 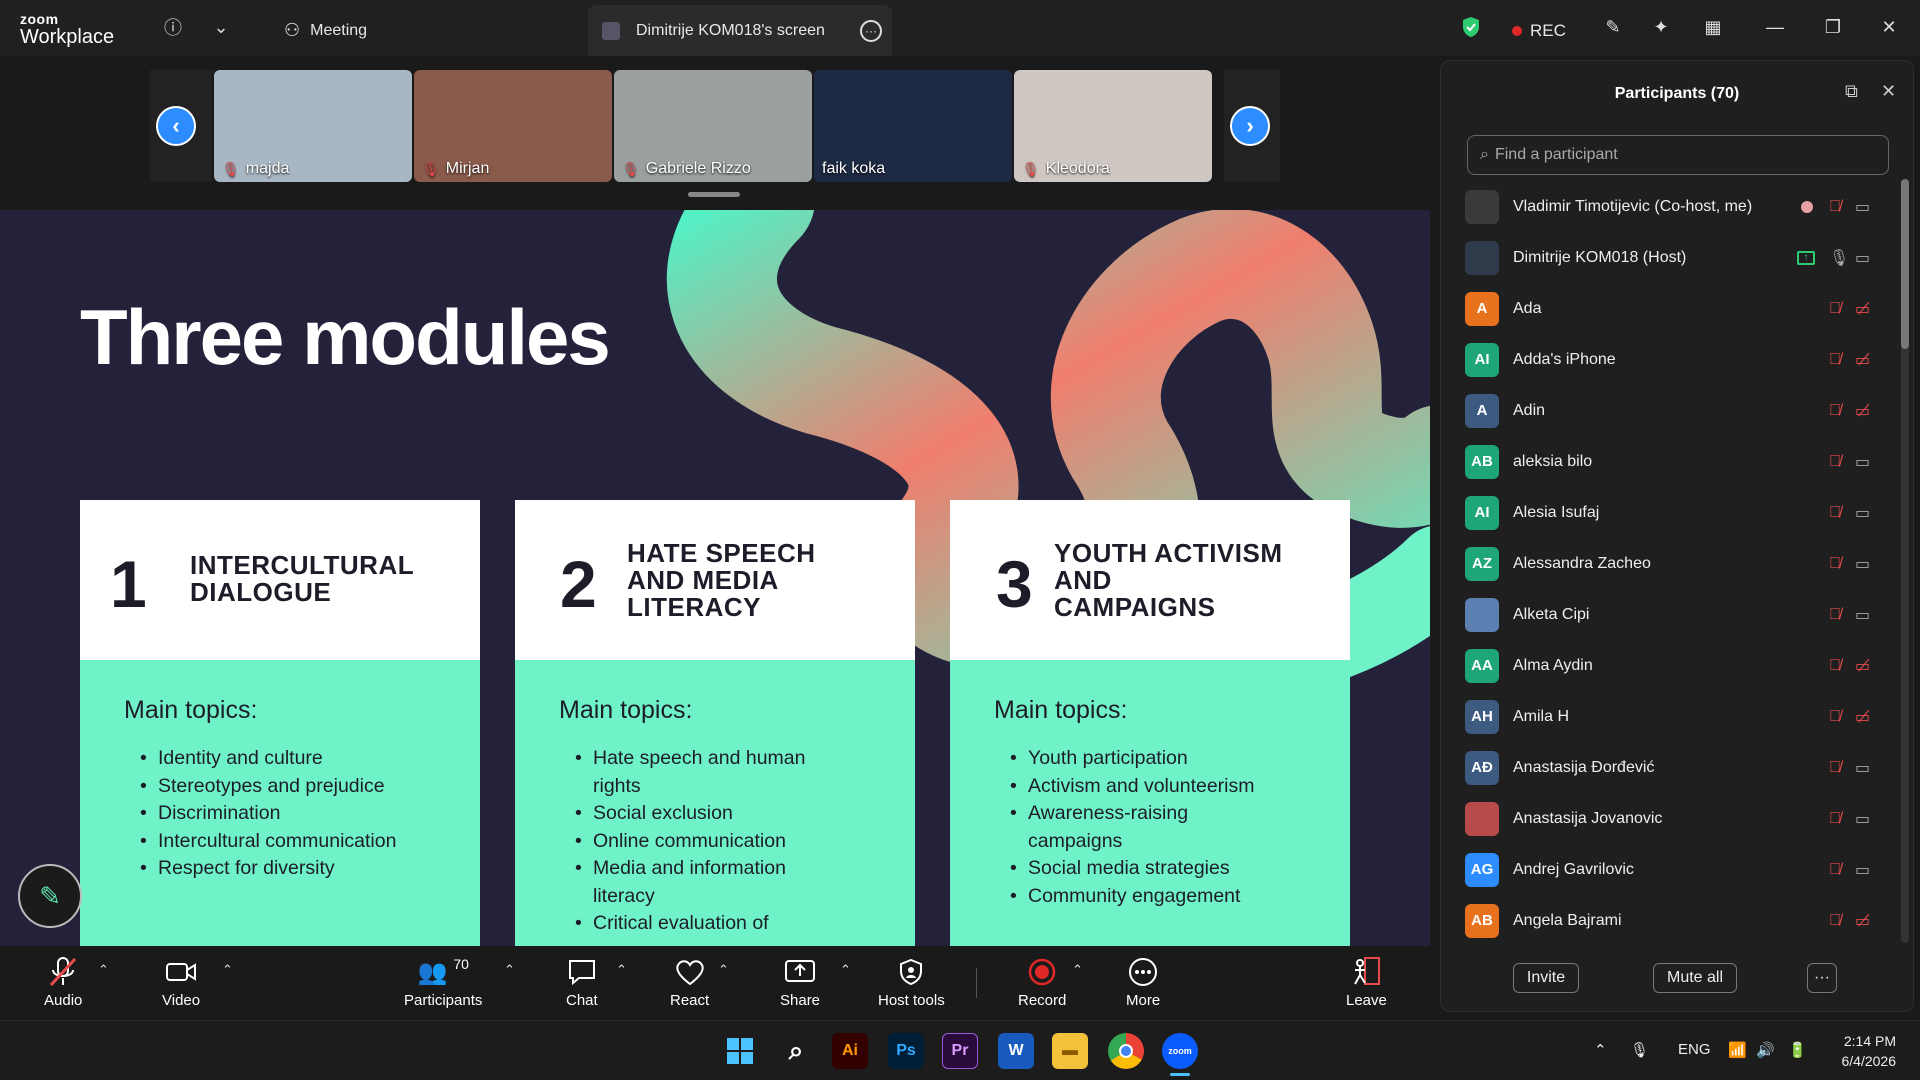 I want to click on system-clock: 2:14 PM 6/4/2026, so click(x=1869, y=1051).